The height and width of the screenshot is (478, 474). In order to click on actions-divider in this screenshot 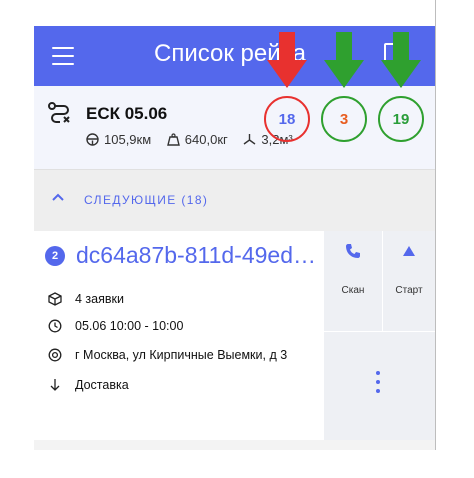, I will do `click(379, 331)`.